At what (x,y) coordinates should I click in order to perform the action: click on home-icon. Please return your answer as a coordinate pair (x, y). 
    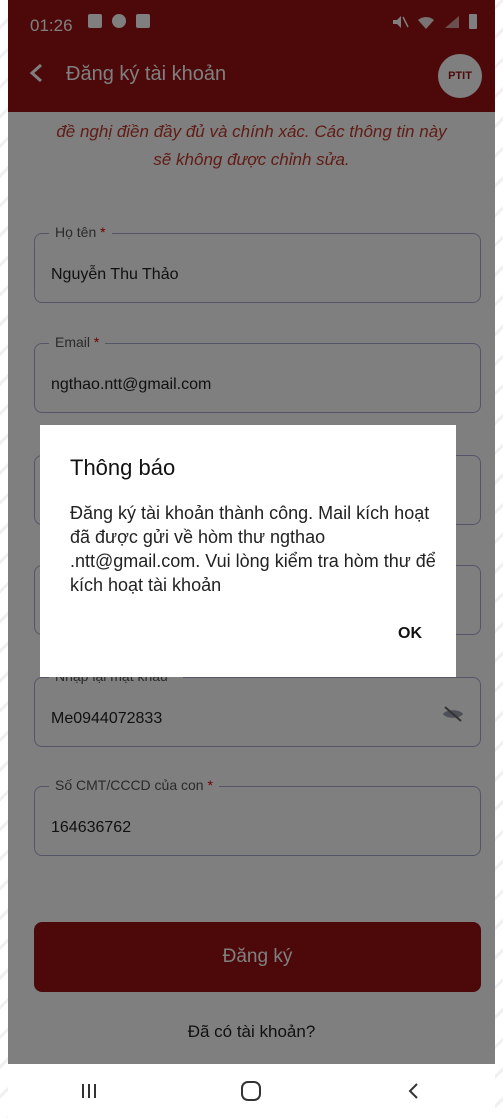
    Looking at the image, I should click on (251, 1091).